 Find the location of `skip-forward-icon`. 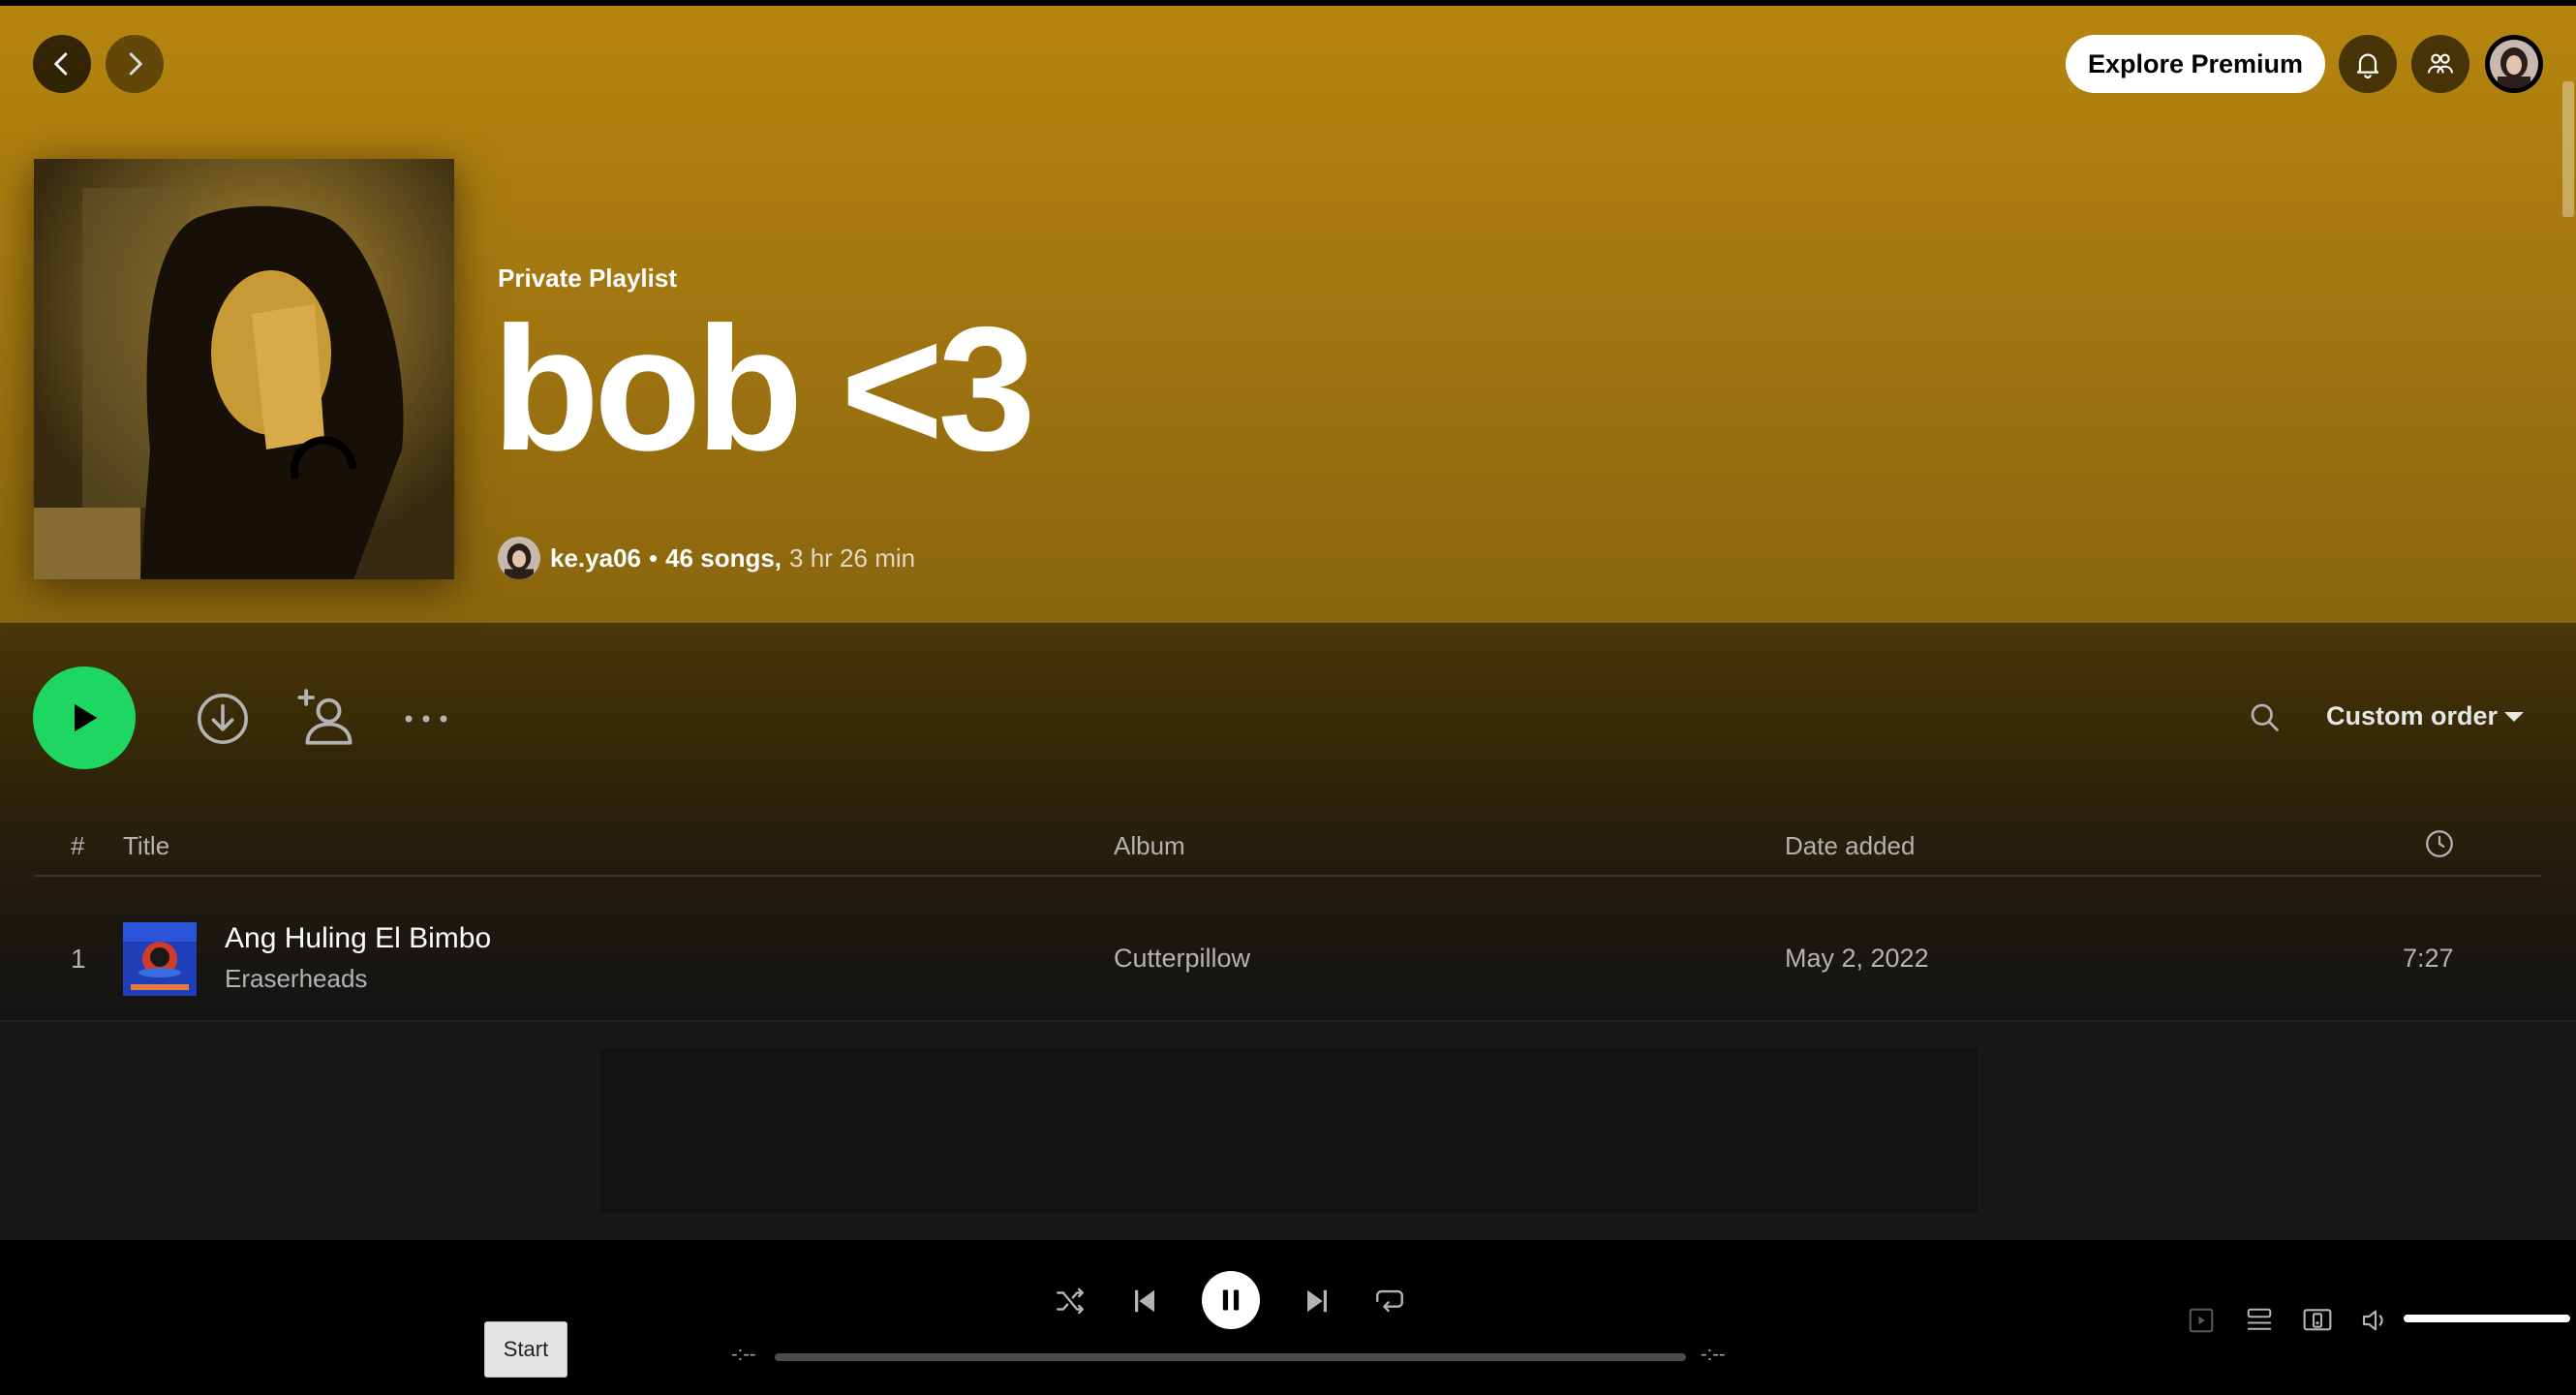

skip-forward-icon is located at coordinates (1317, 1301).